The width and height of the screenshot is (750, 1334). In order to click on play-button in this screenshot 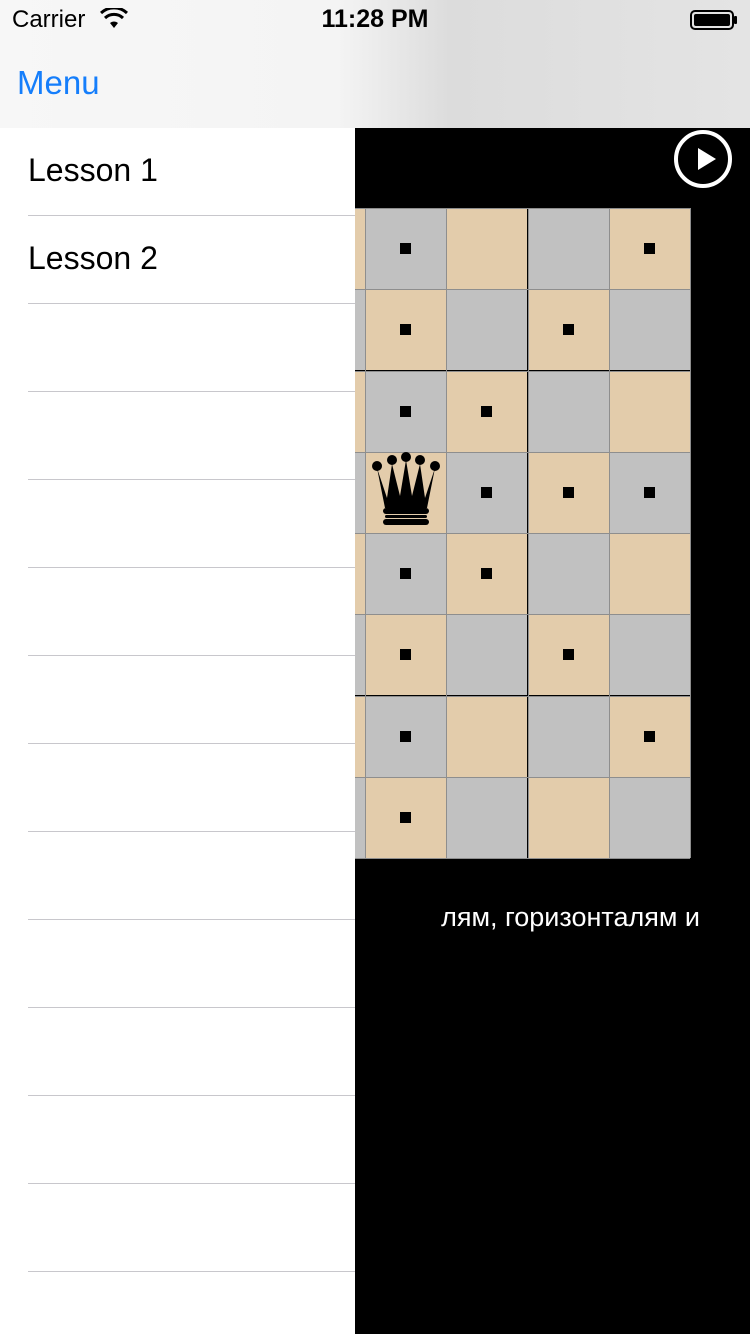, I will do `click(703, 159)`.